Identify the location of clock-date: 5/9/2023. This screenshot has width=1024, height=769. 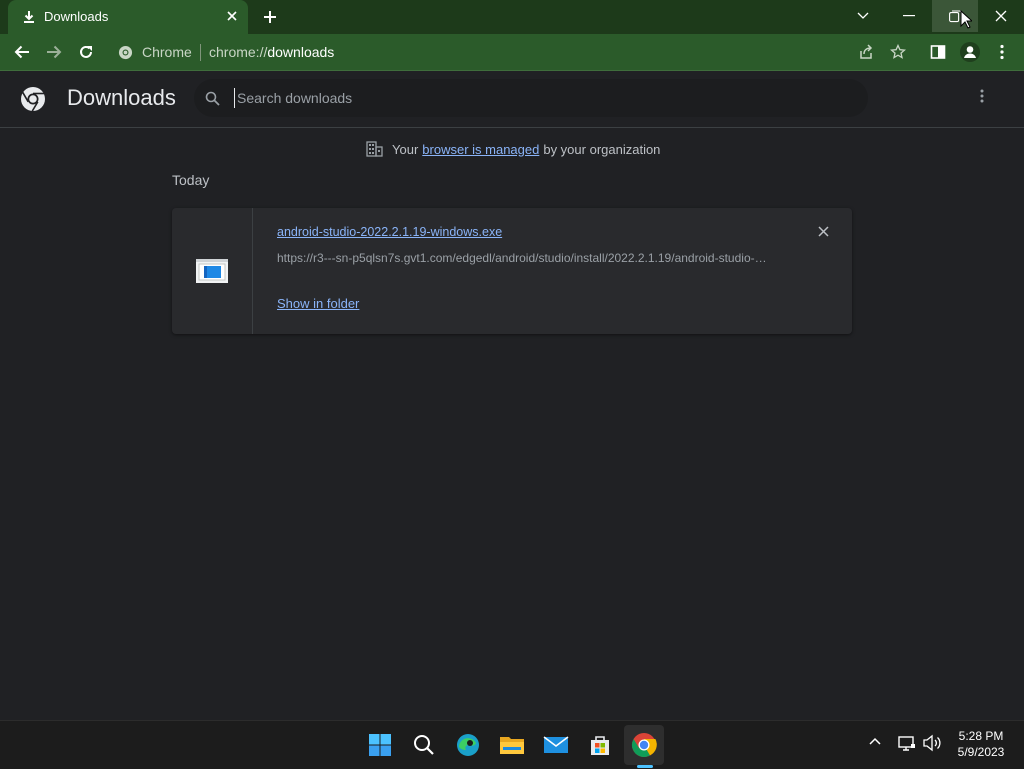
(981, 752).